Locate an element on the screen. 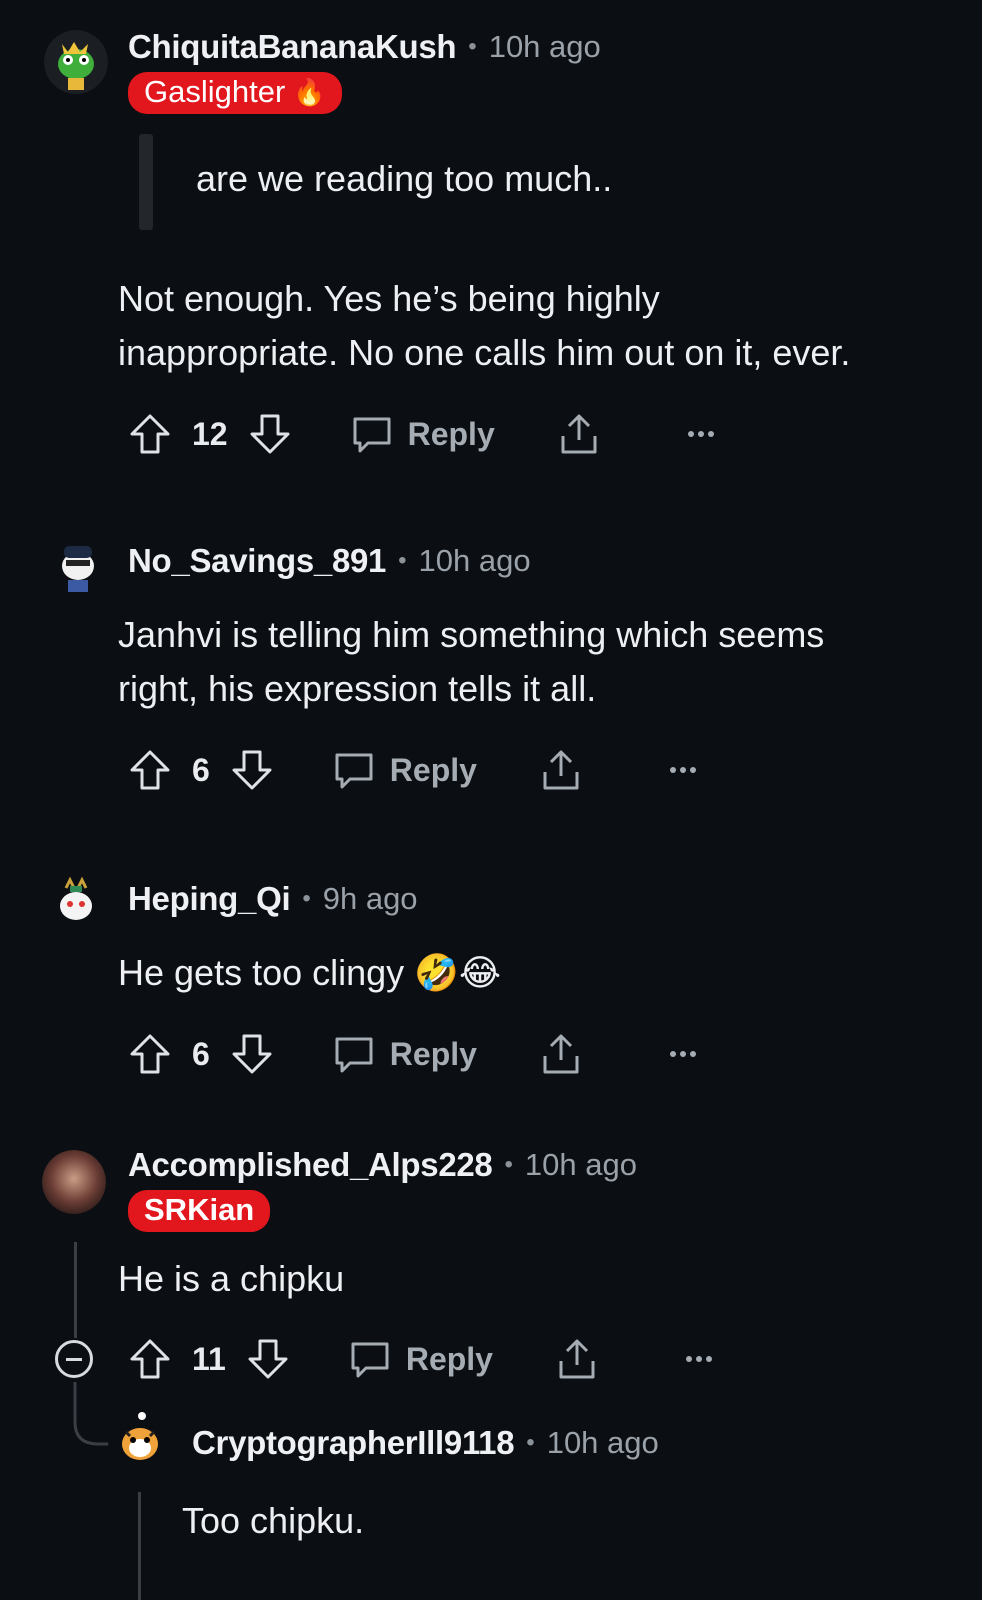 The width and height of the screenshot is (982, 1600). username: Accomplished_Alps228 is located at coordinates (310, 1165).